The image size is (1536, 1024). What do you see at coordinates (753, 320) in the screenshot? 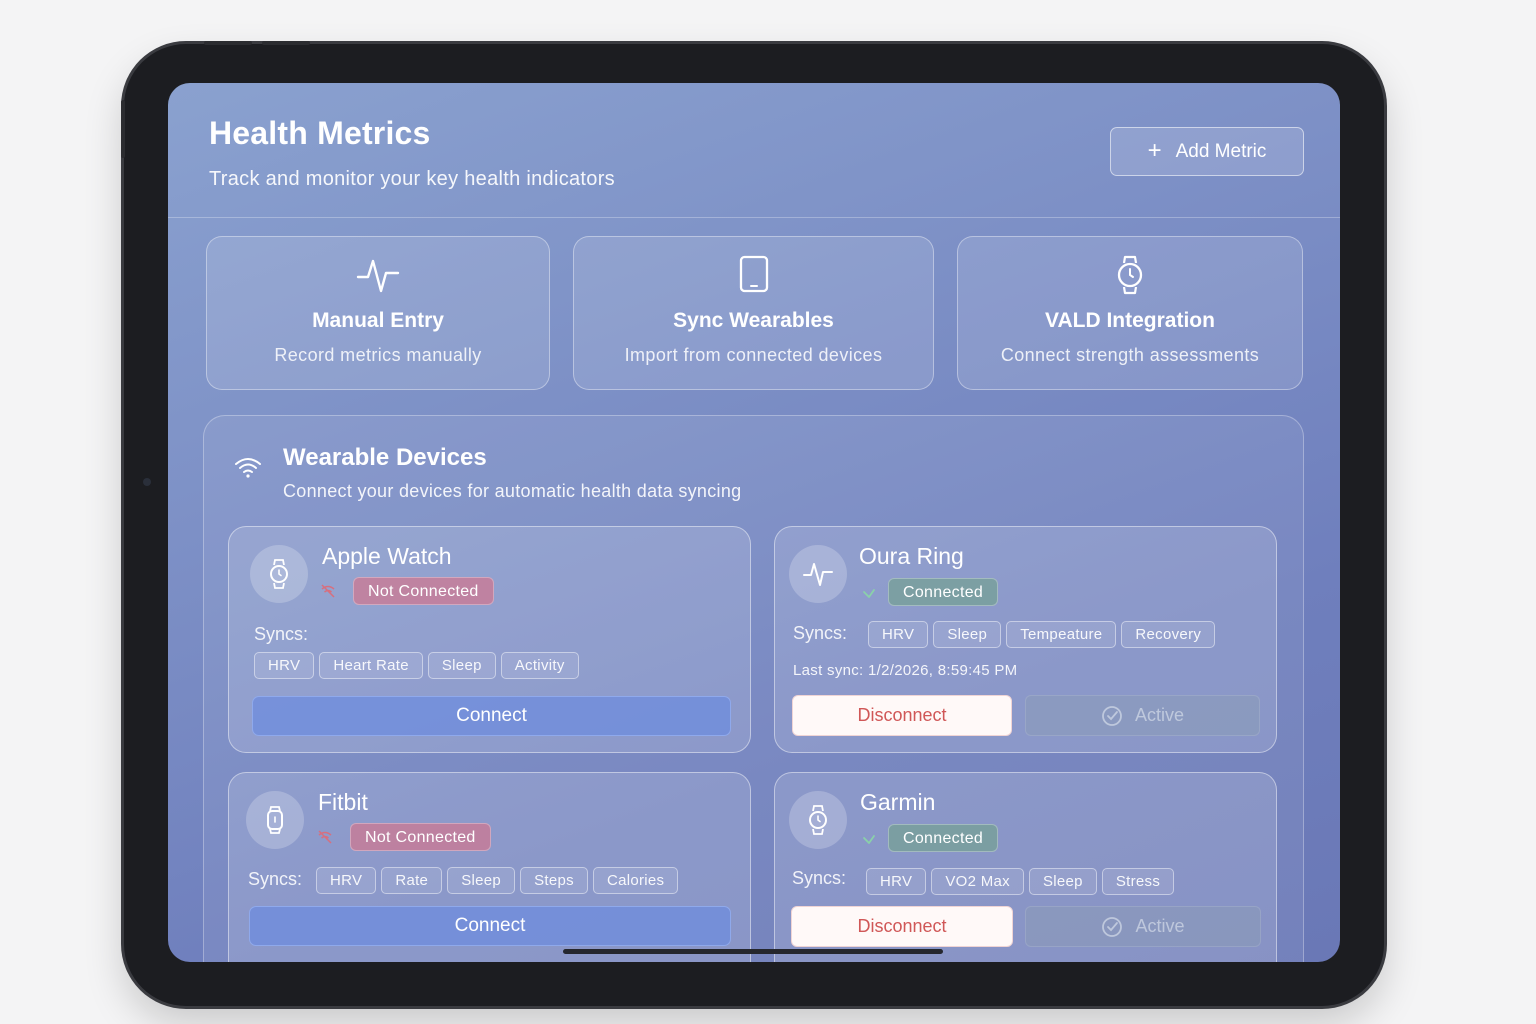
I see `card-title: Sync Wearables` at bounding box center [753, 320].